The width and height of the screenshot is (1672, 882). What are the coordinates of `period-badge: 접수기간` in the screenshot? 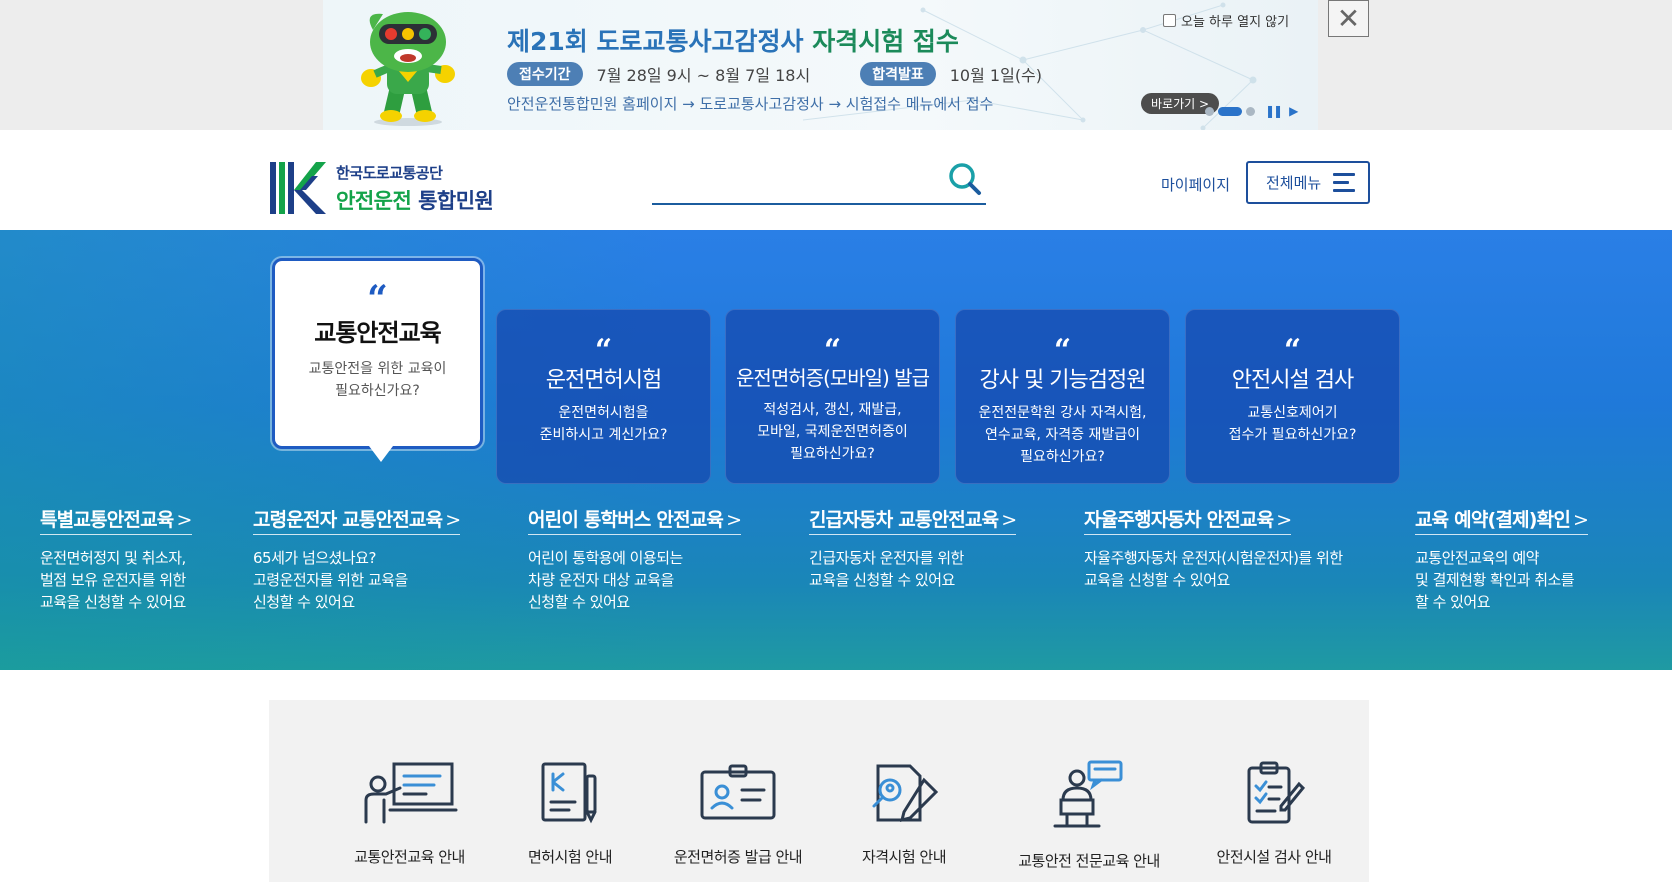 It's located at (545, 74).